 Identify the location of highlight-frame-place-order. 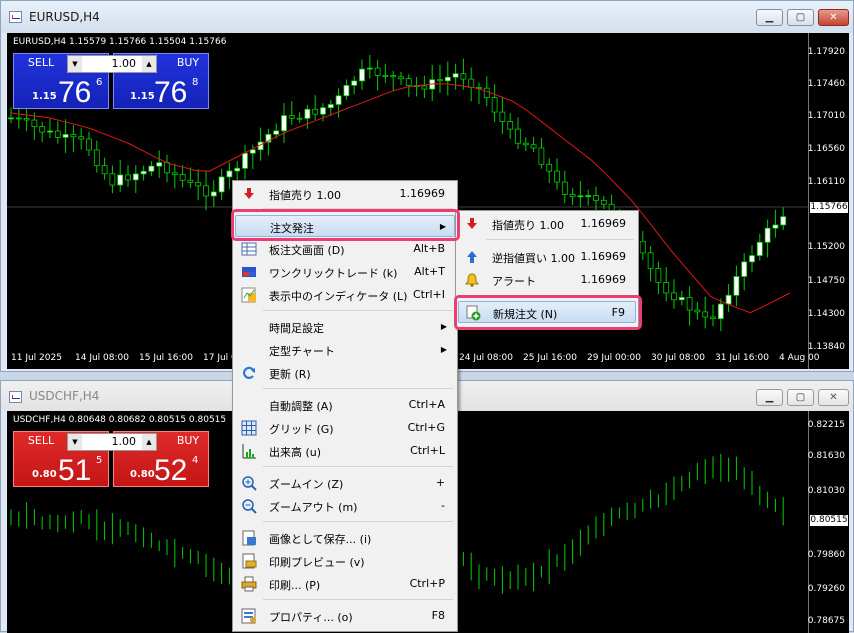
(345, 225).